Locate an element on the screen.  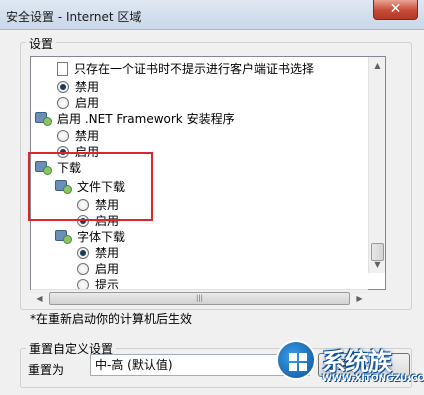
scroll-left-icon: ◀ is located at coordinates (39, 298).